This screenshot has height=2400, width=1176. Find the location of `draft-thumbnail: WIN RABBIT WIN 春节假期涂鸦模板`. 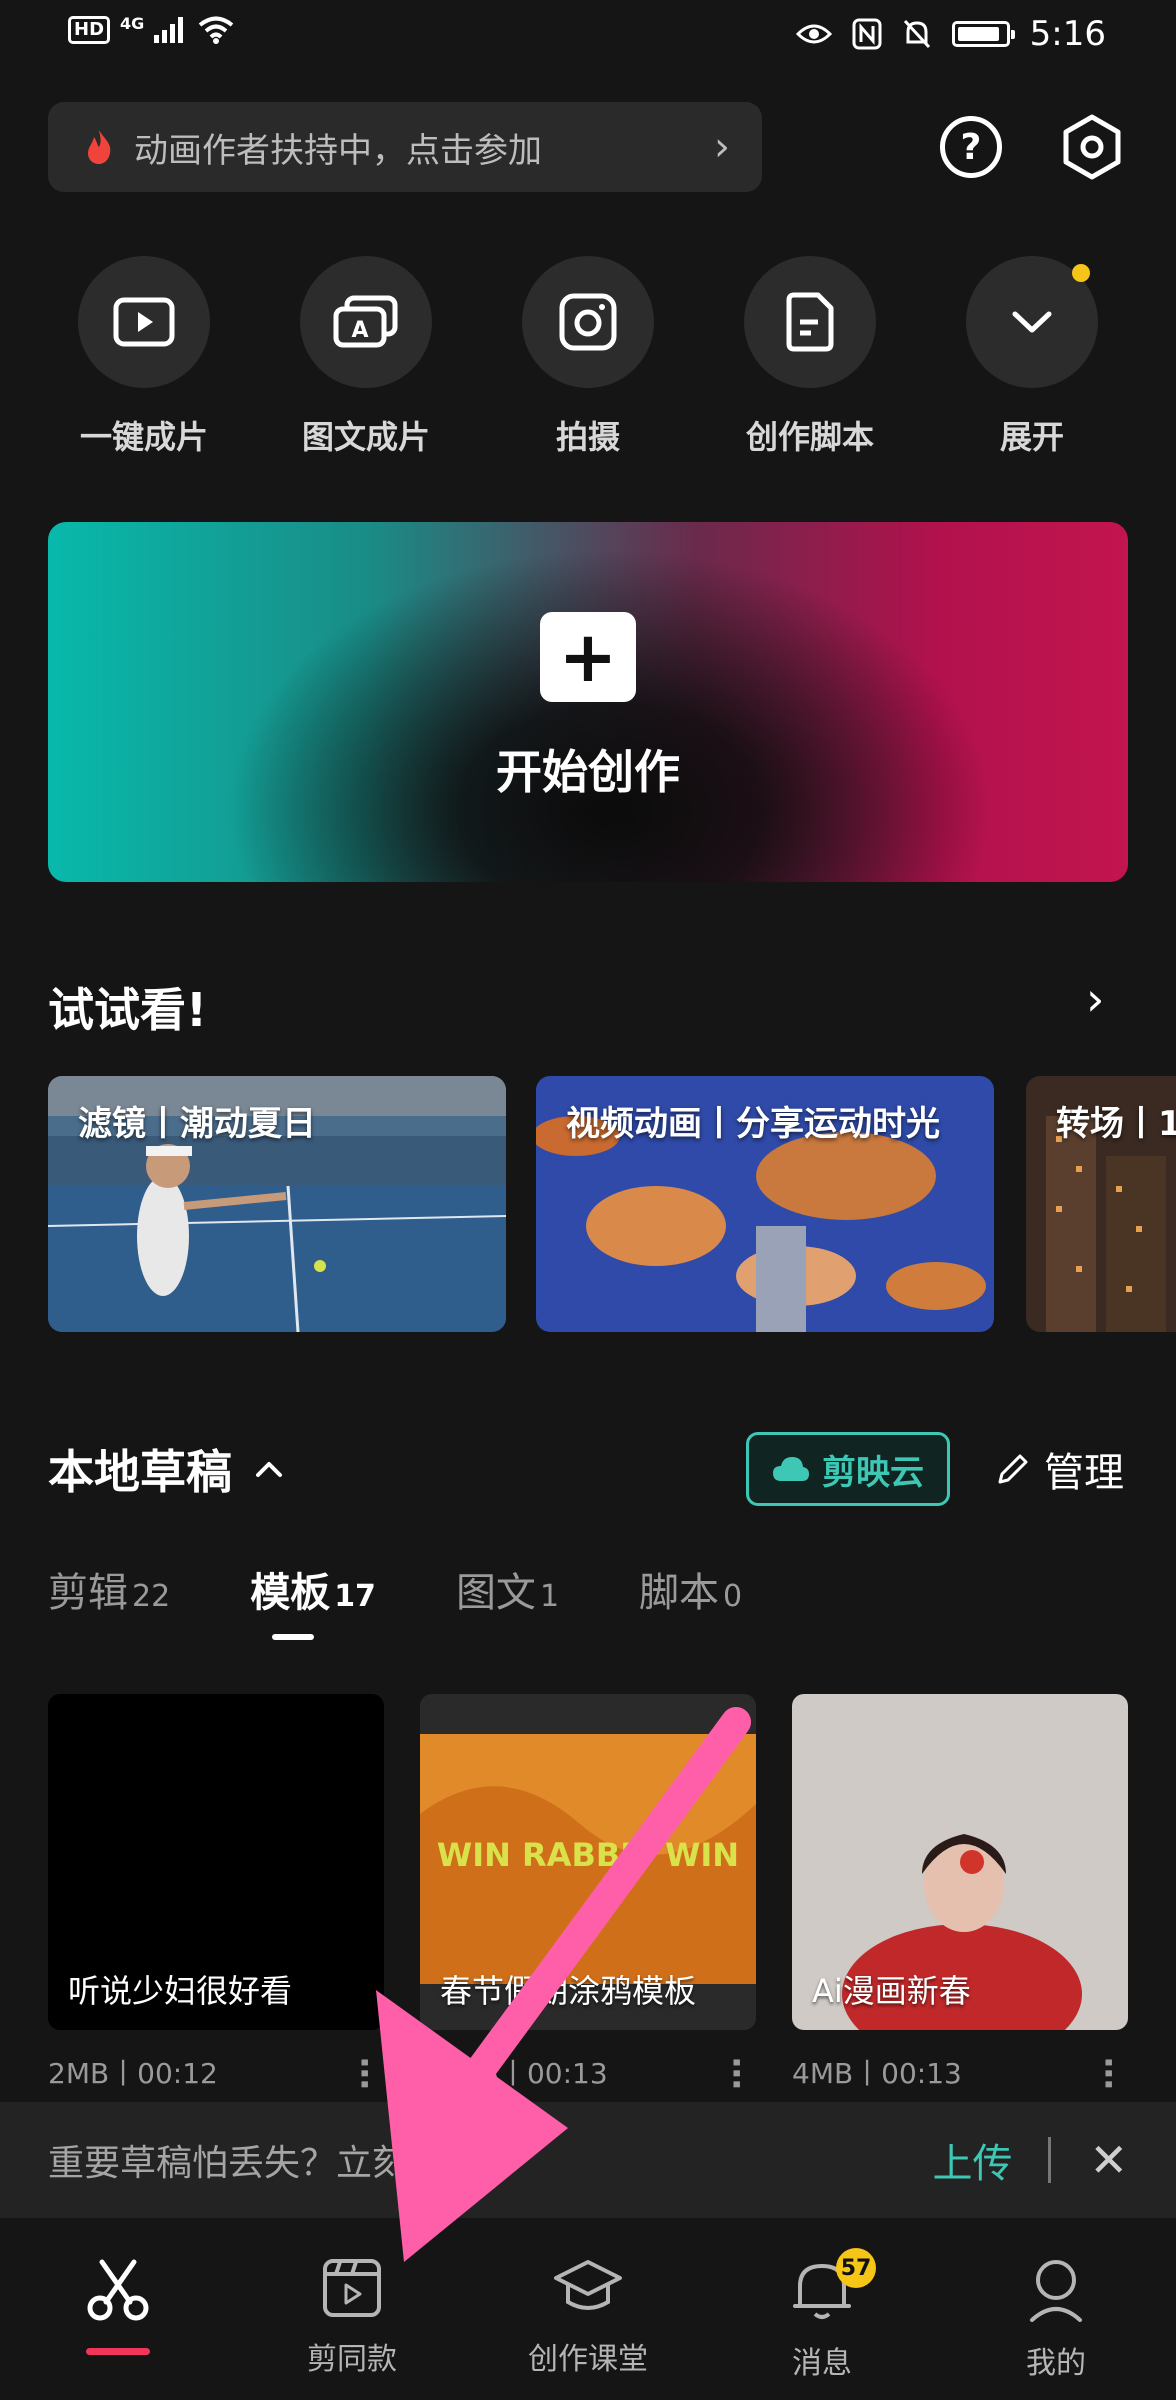

draft-thumbnail: WIN RABBIT WIN 春节假期涂鸦模板 is located at coordinates (588, 1862).